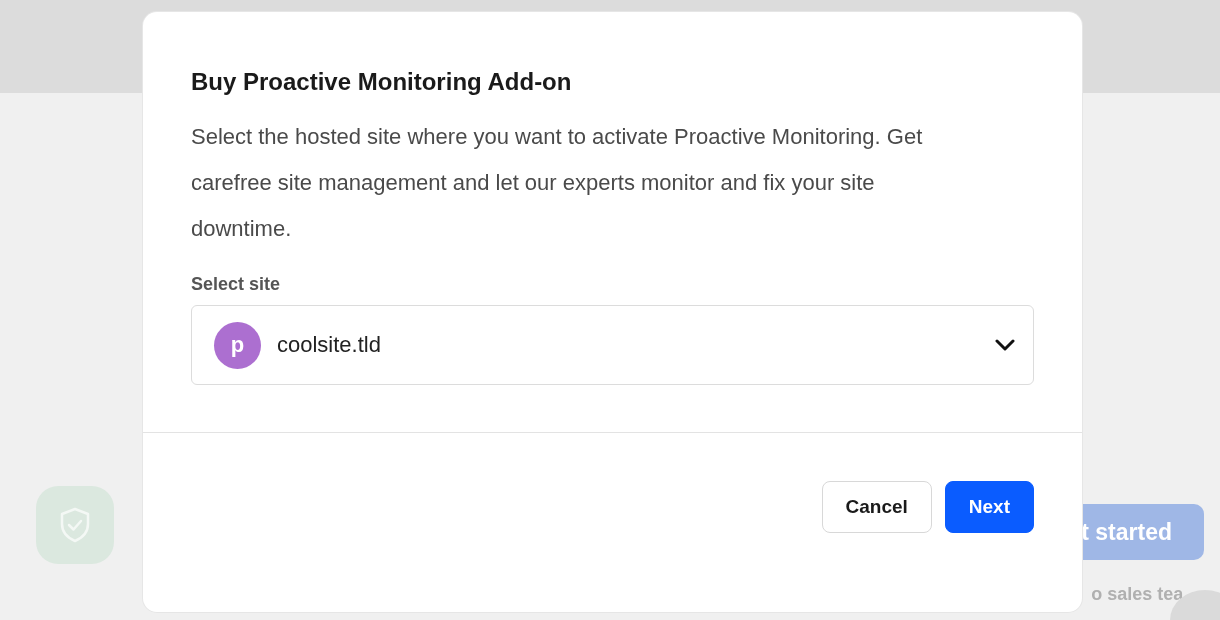 This screenshot has height=620, width=1220. I want to click on shield-check-icon, so click(75, 525).